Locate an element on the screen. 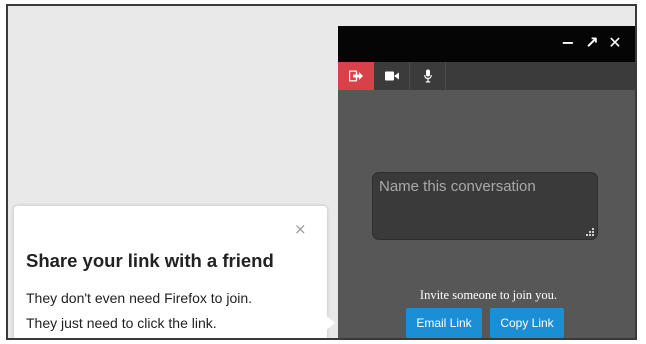 The image size is (646, 344). microphone-icon is located at coordinates (427, 76).